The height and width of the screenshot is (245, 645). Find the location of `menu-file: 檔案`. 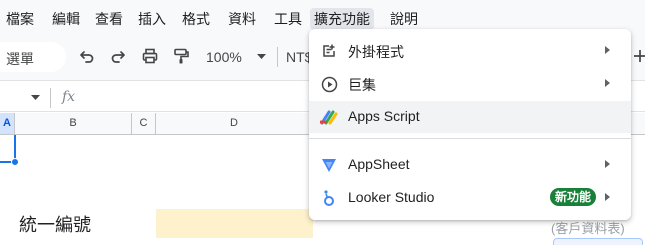

menu-file: 檔案 is located at coordinates (20, 19).